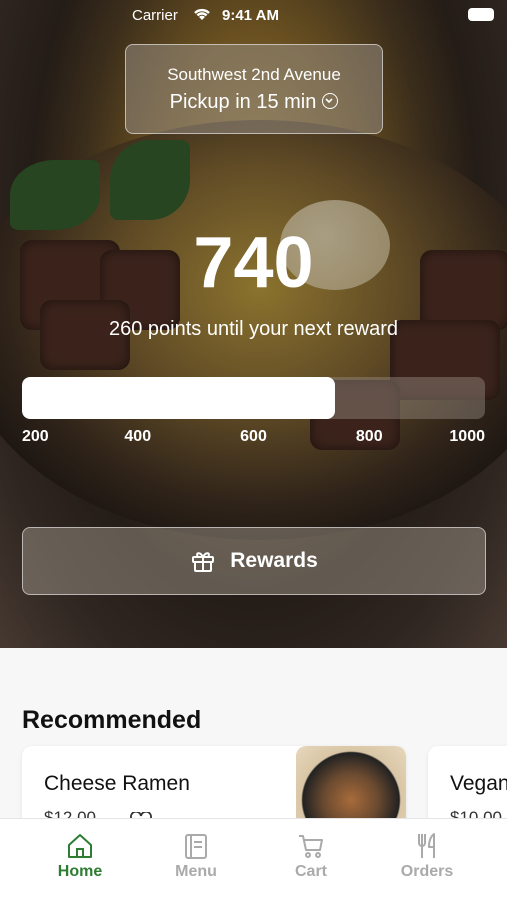  I want to click on tab-cart: Cart, so click(311, 855).